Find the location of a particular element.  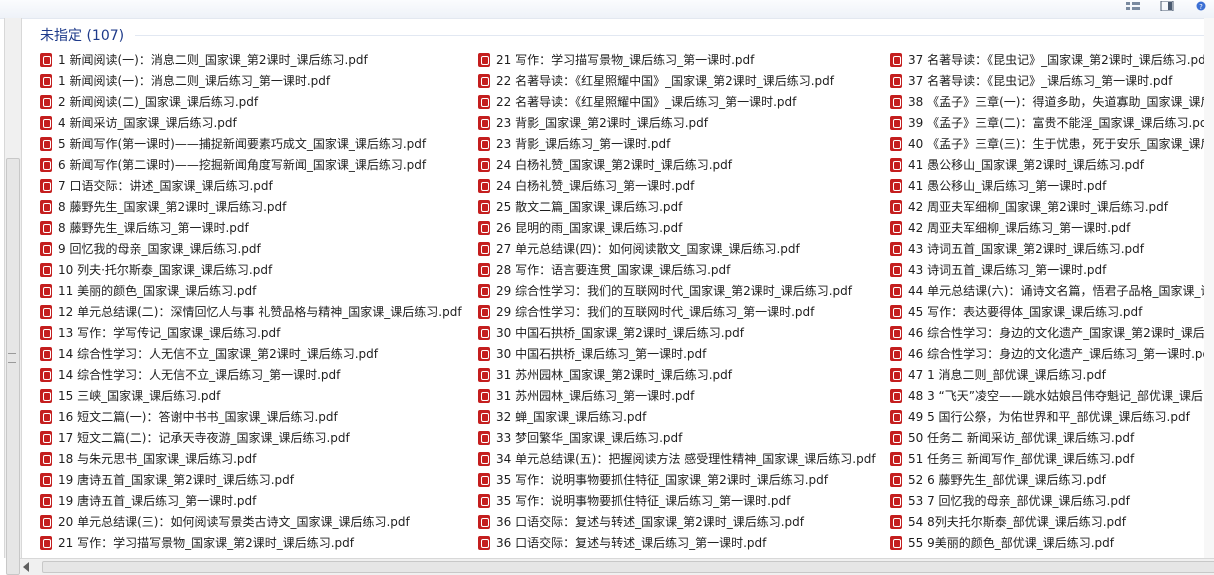

file-item: 41 愚公移山_国家课_第2课时_课后练习.pdf is located at coordinates (1052, 164).